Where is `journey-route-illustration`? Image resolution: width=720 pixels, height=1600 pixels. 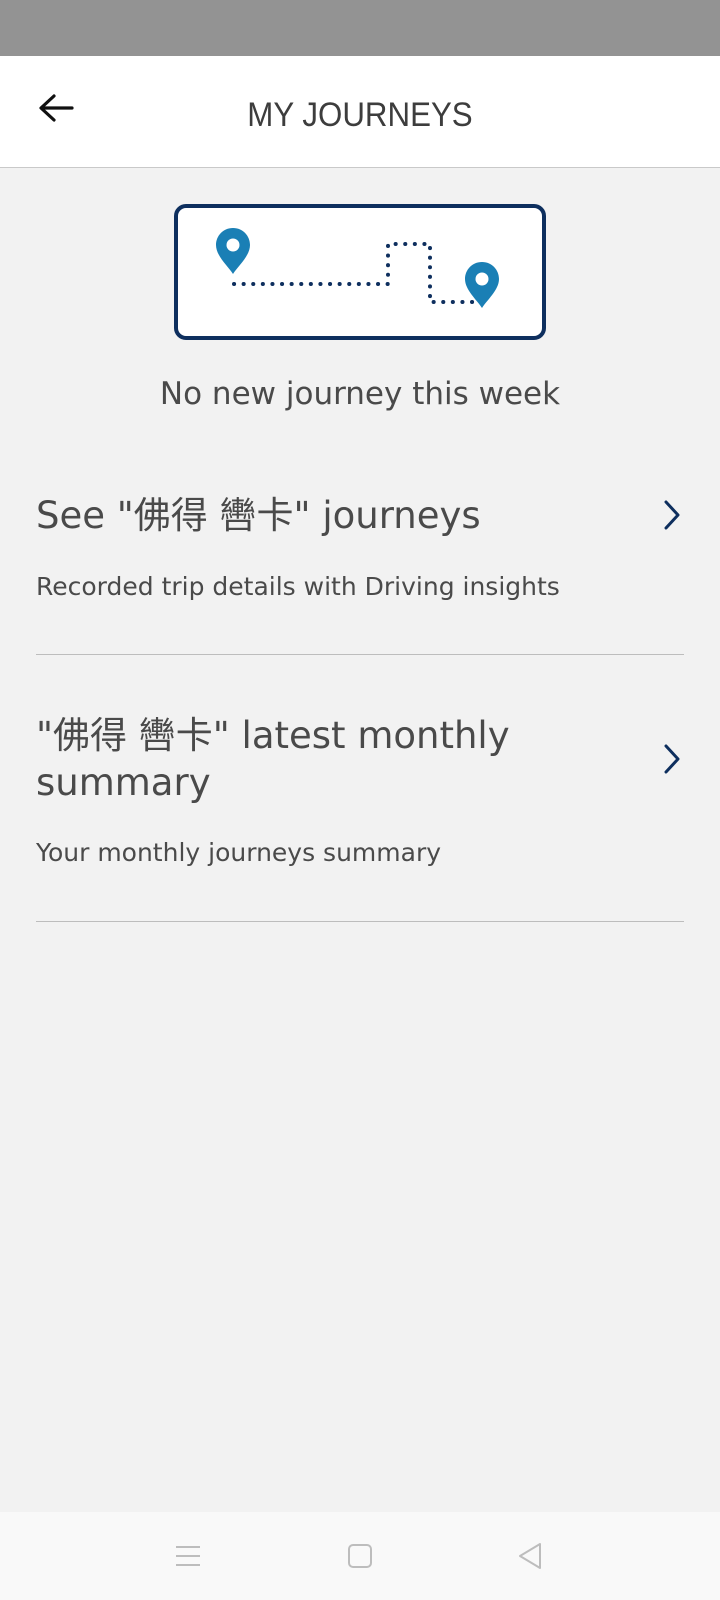 journey-route-illustration is located at coordinates (360, 272).